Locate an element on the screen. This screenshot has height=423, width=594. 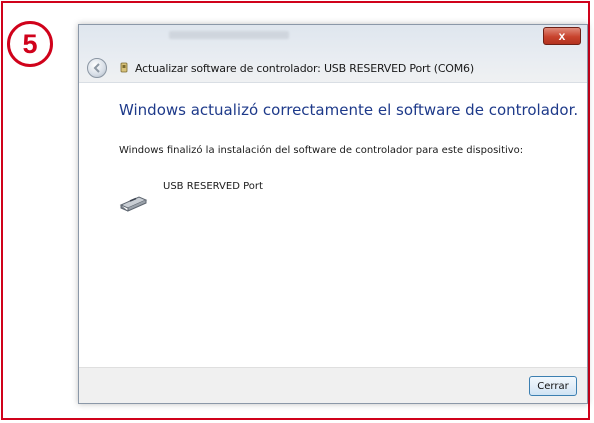
device-icon is located at coordinates (124, 67).